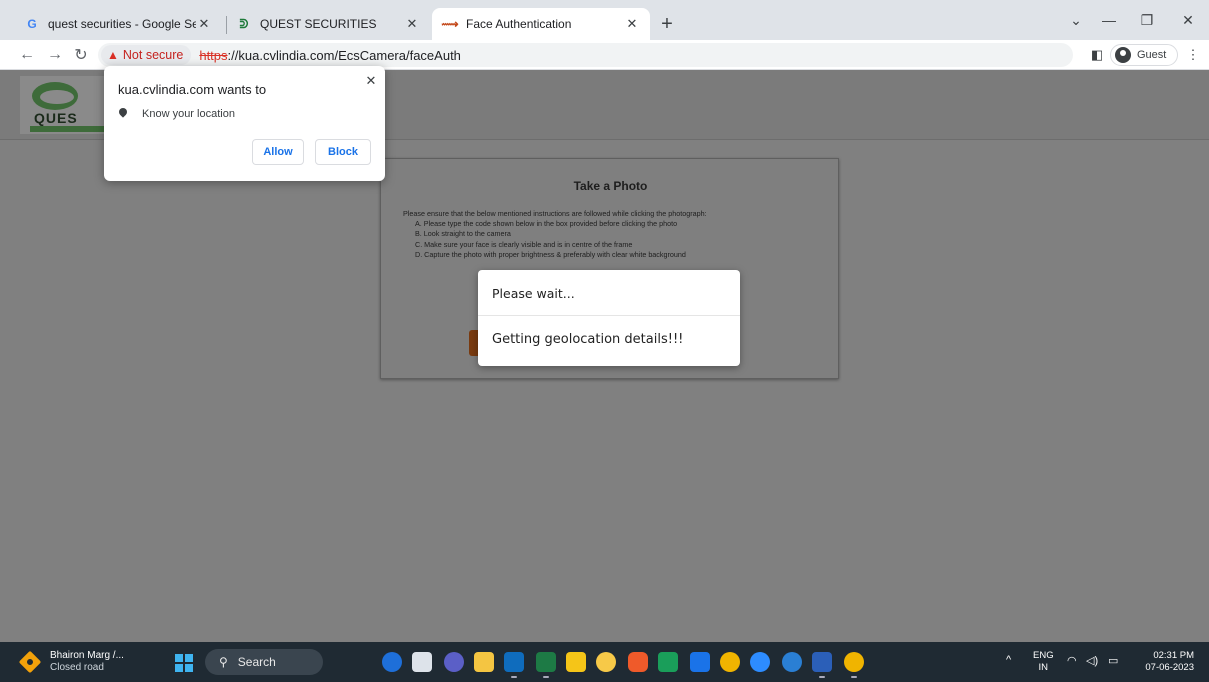 Image resolution: width=1209 pixels, height=682 pixels. What do you see at coordinates (1109, 20) in the screenshot?
I see `minimize-button: —` at bounding box center [1109, 20].